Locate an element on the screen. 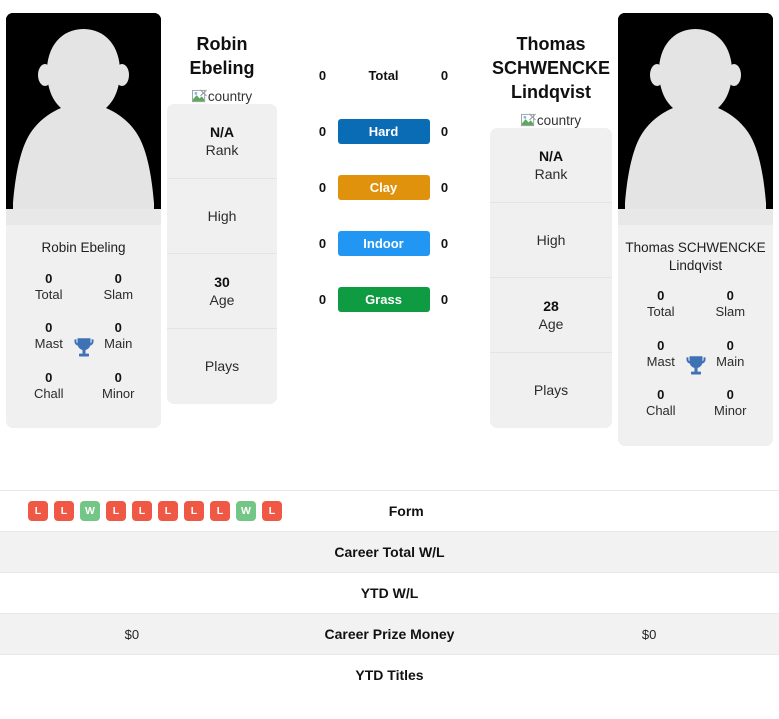 The image size is (779, 719). right-titles-main-value: 0 is located at coordinates (730, 345).